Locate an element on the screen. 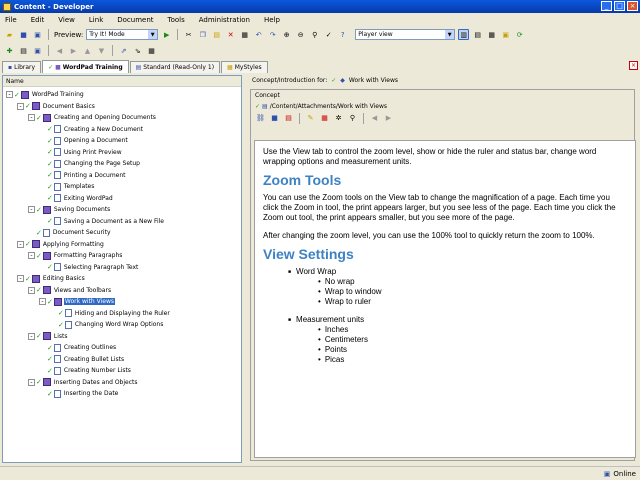 This screenshot has height=480, width=640. tree-node: ✓ Creating Number Lists is located at coordinates (122, 371).